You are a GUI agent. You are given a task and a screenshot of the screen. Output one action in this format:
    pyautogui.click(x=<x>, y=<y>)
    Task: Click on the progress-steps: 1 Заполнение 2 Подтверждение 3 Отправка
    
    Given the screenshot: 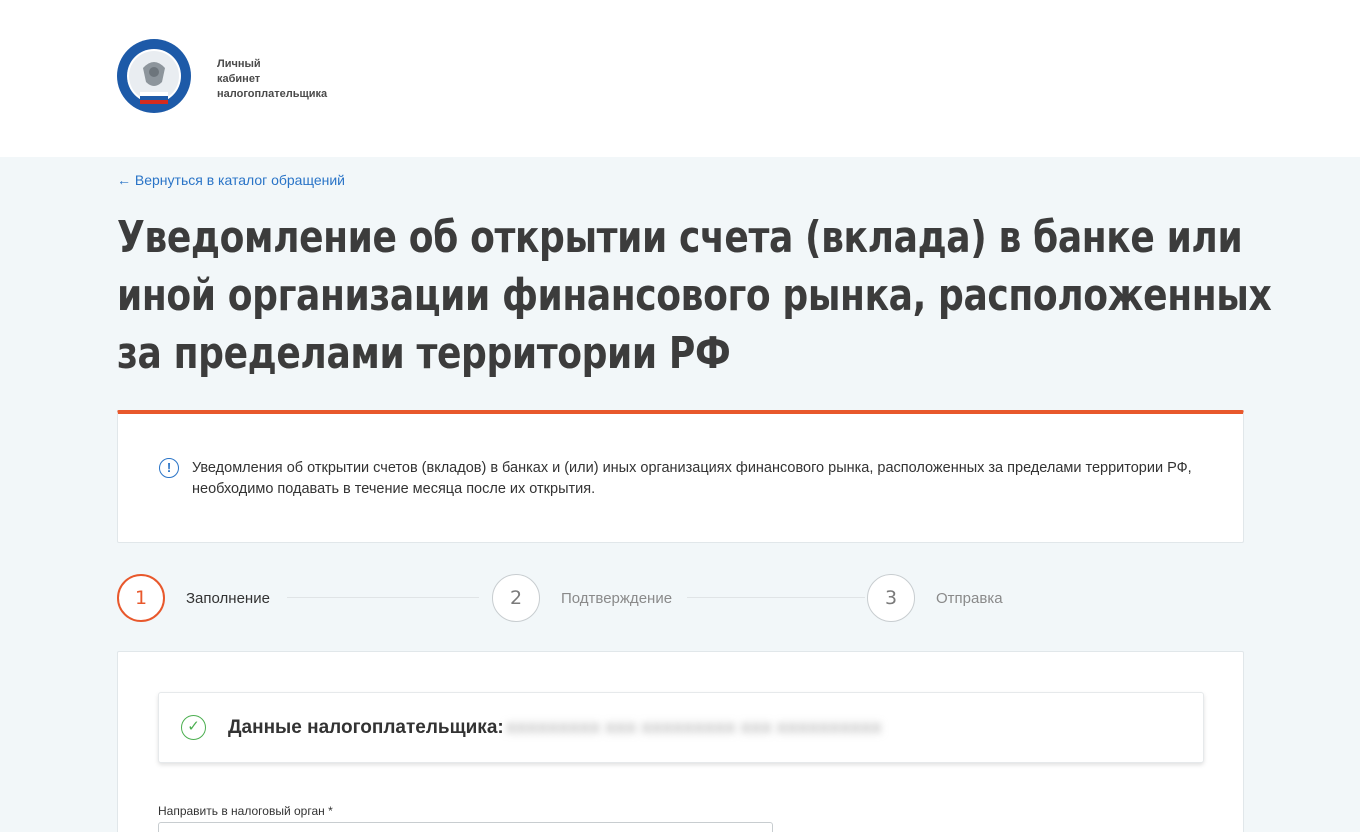 What is the action you would take?
    pyautogui.click(x=680, y=598)
    